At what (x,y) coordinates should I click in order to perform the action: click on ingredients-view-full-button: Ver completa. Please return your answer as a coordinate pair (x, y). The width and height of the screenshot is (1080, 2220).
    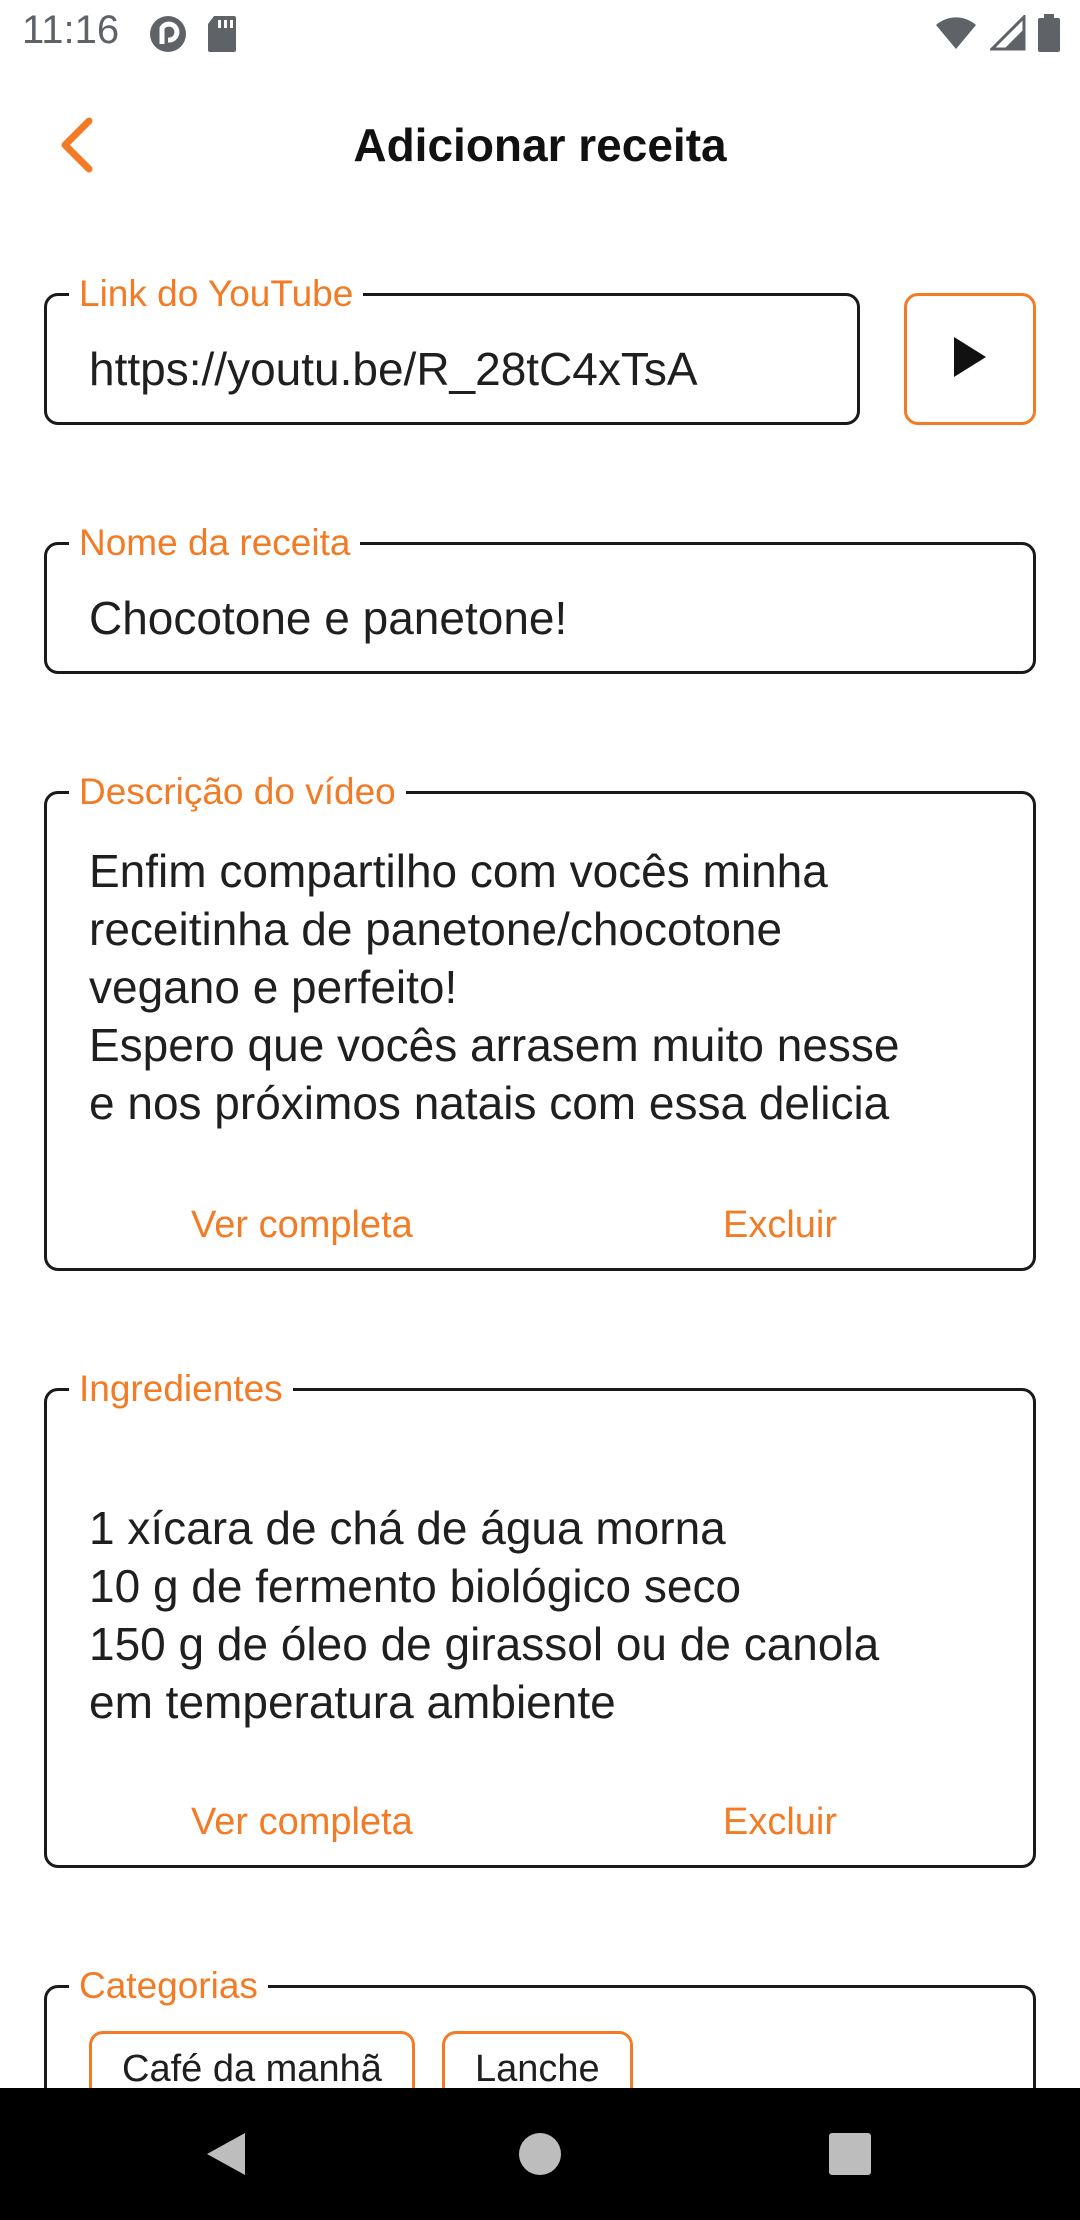
    Looking at the image, I should click on (302, 1822).